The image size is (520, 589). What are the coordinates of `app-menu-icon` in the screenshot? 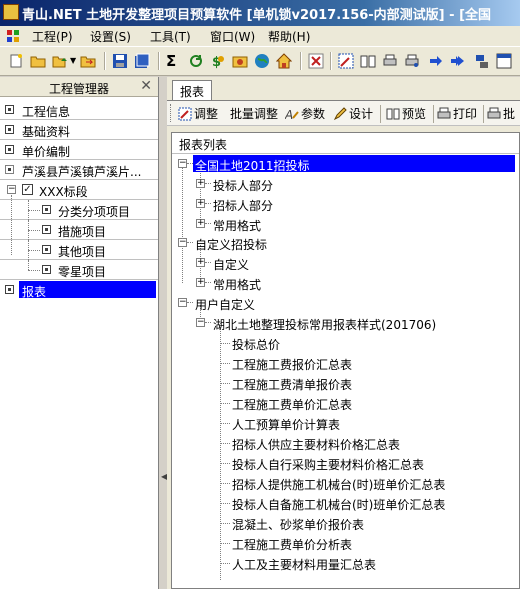 It's located at (13, 36).